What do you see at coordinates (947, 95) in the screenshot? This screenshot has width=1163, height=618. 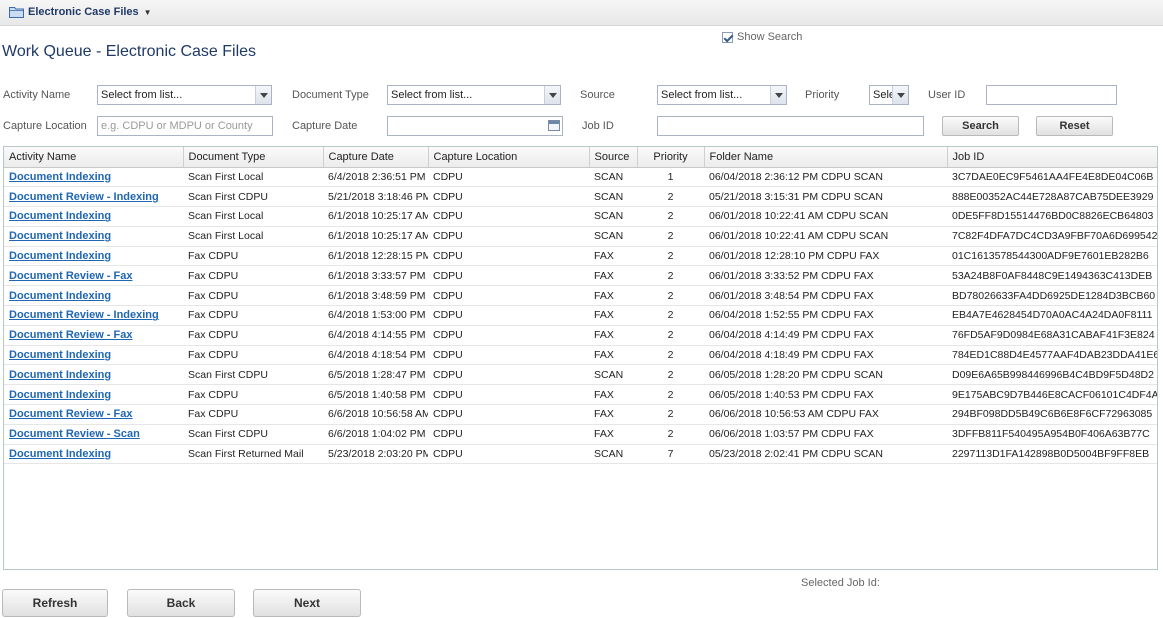 I see `user-id-label: User ID` at bounding box center [947, 95].